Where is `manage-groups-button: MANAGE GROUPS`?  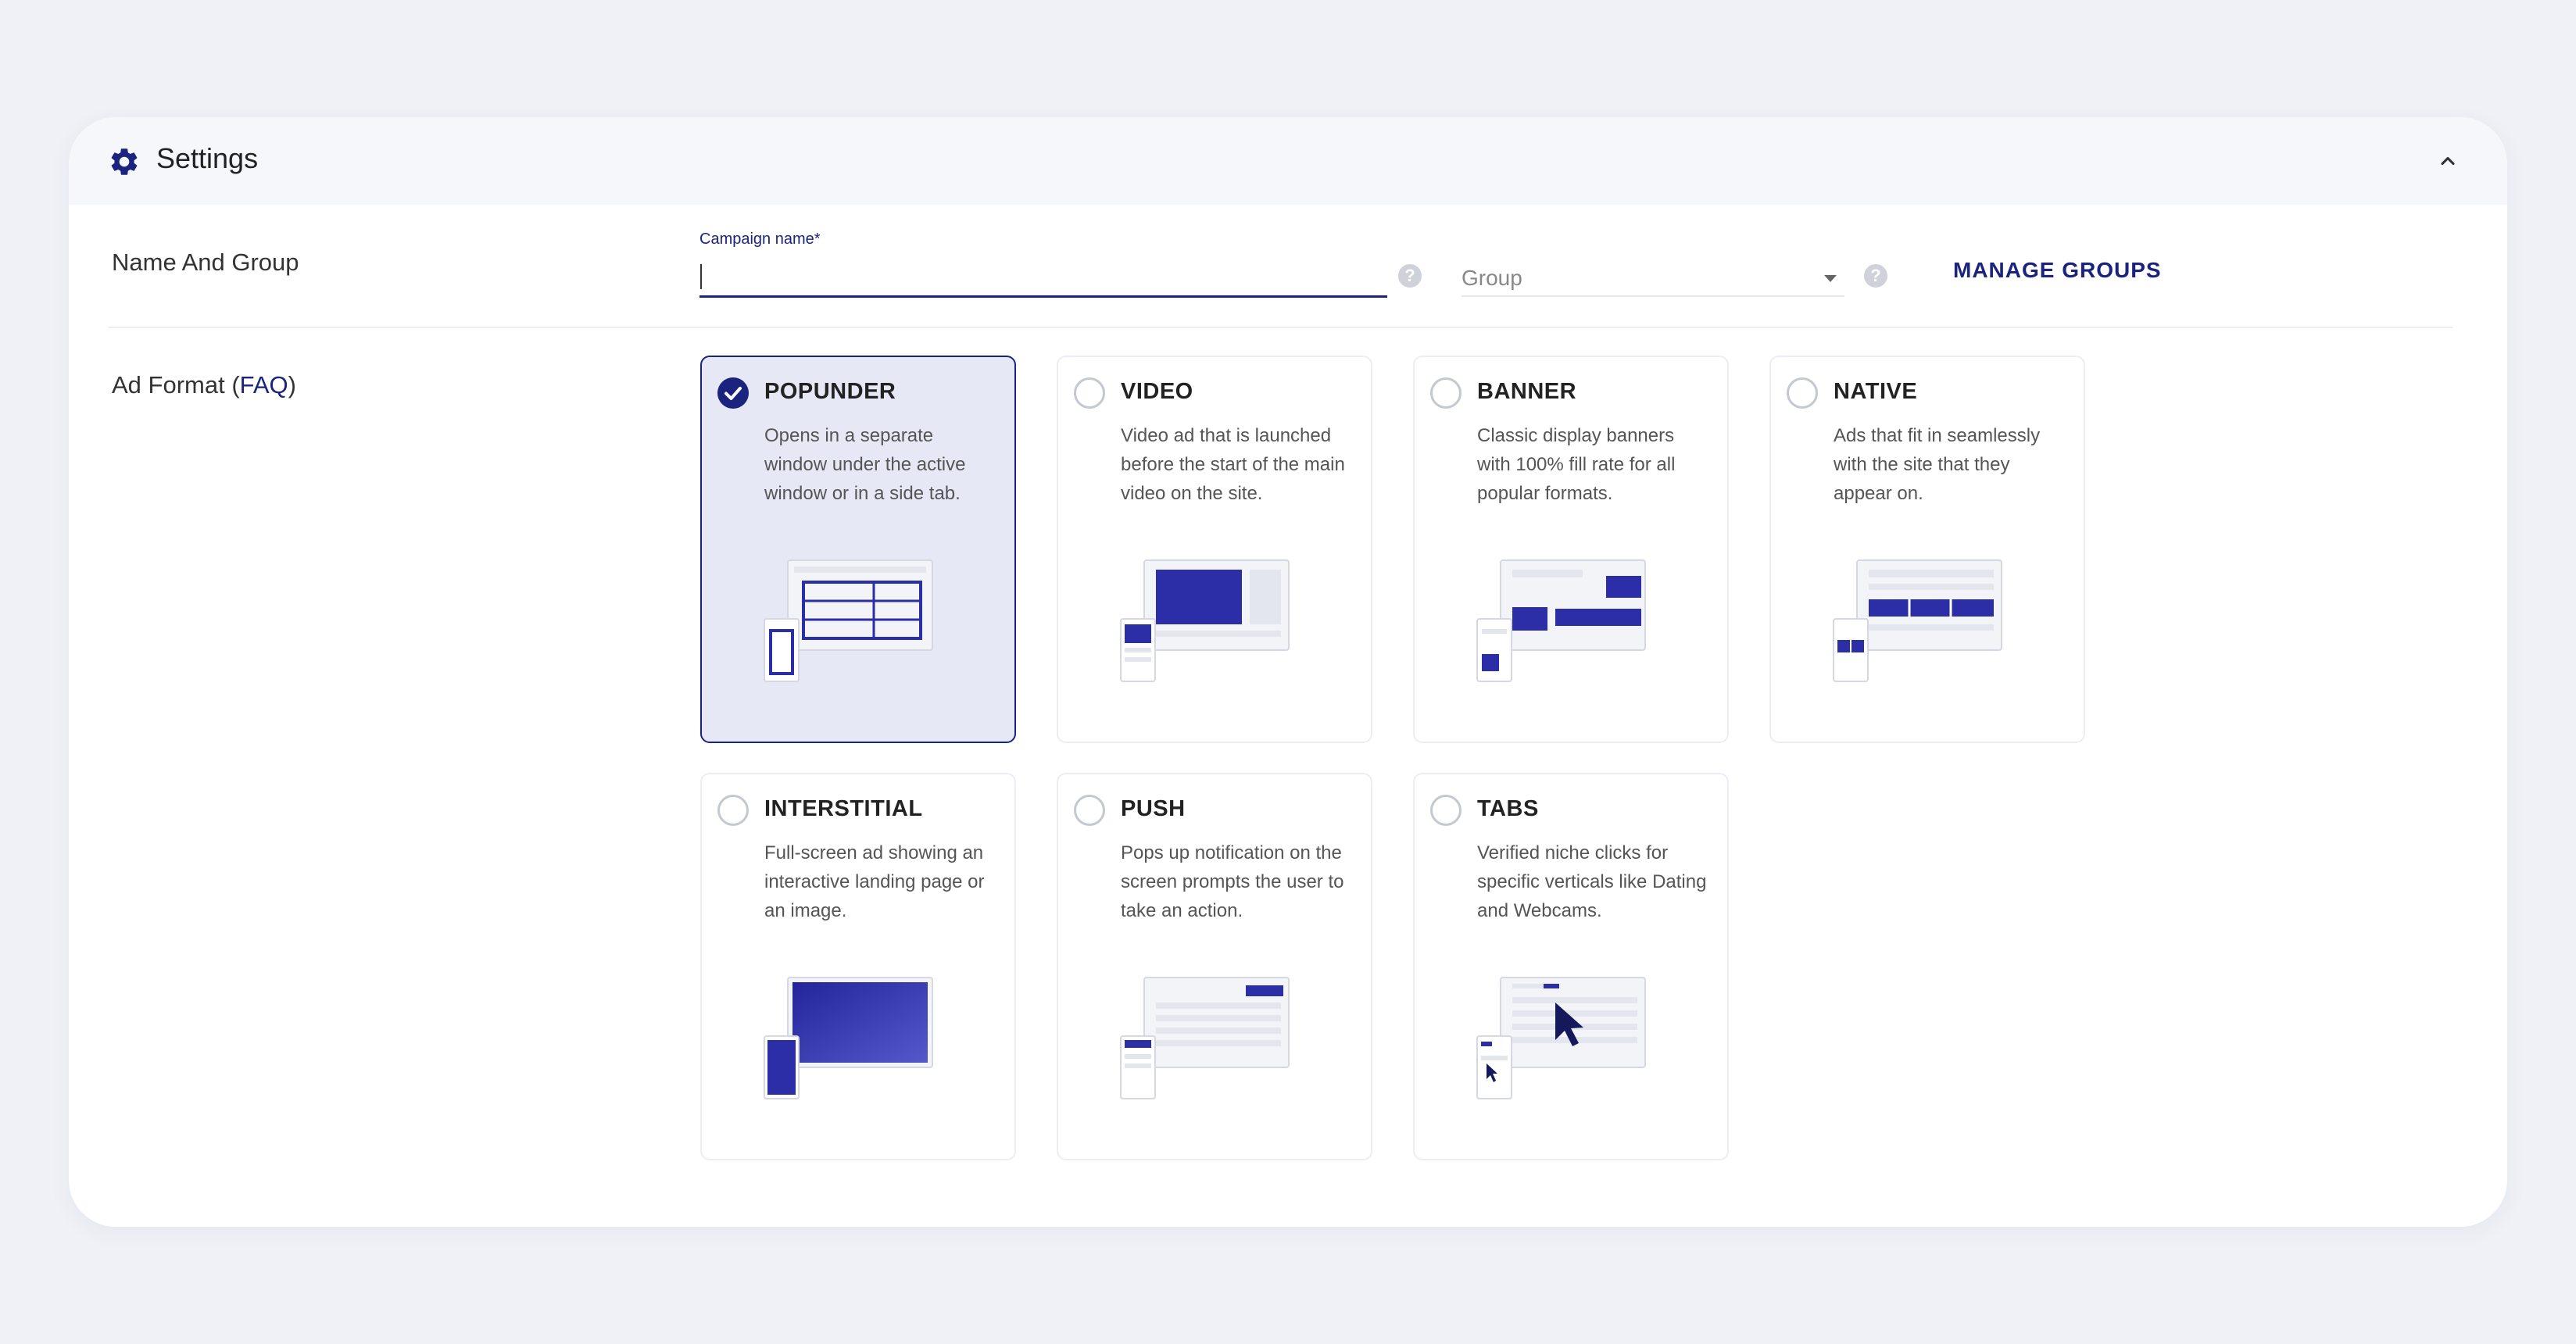 manage-groups-button: MANAGE GROUPS is located at coordinates (2057, 270).